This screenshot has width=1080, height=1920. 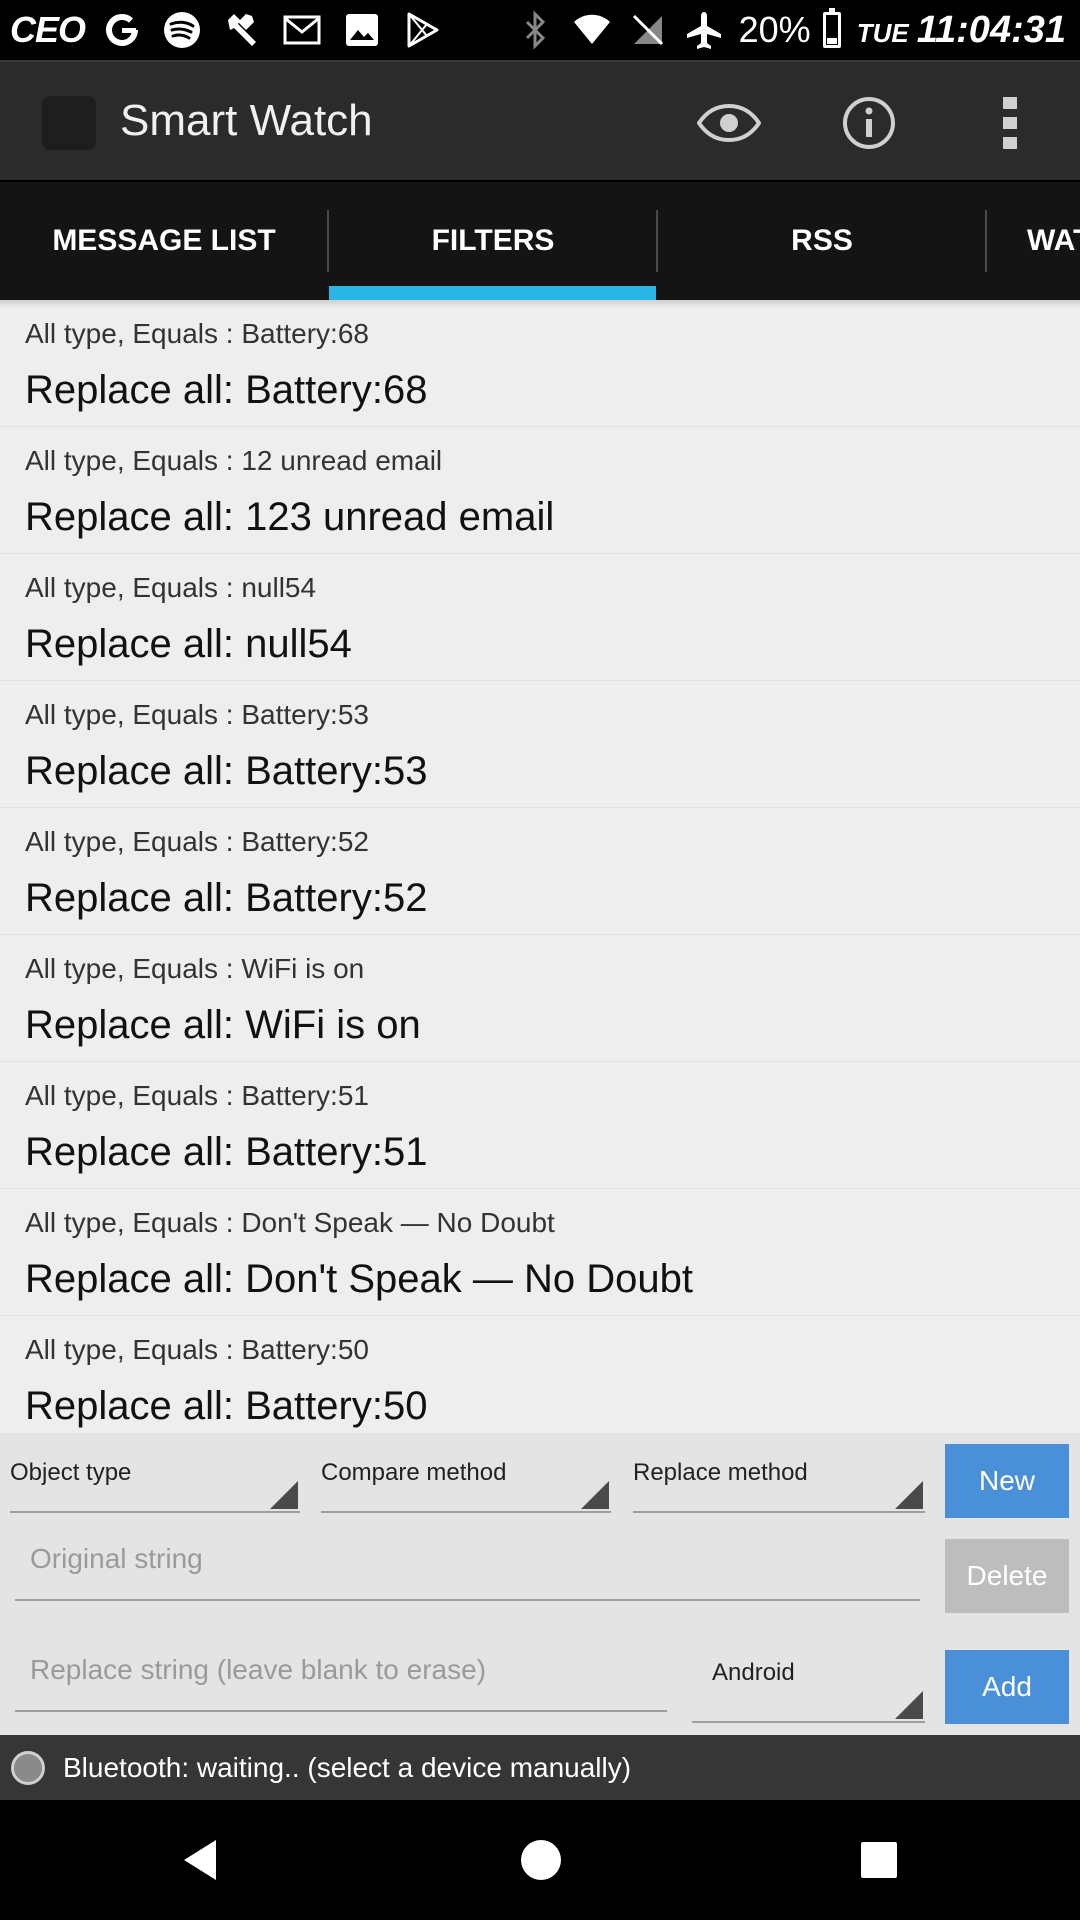 What do you see at coordinates (234, 460) in the screenshot?
I see `filter-condition: All type, Equals : 12 unread email` at bounding box center [234, 460].